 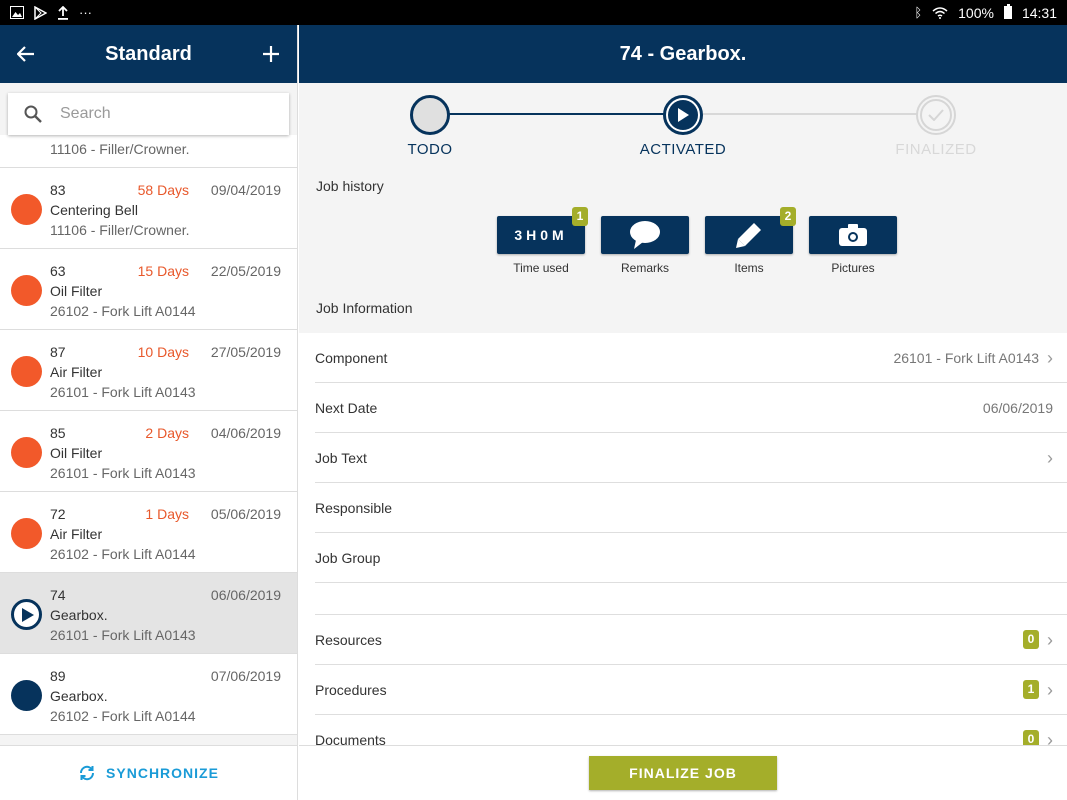 I want to click on job-title: 74 - Gearbox., so click(x=683, y=53).